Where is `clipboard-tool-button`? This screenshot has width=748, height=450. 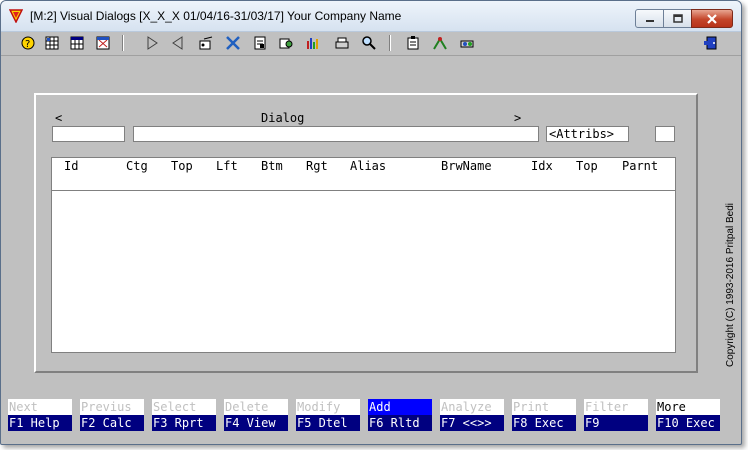
clipboard-tool-button is located at coordinates (412, 43).